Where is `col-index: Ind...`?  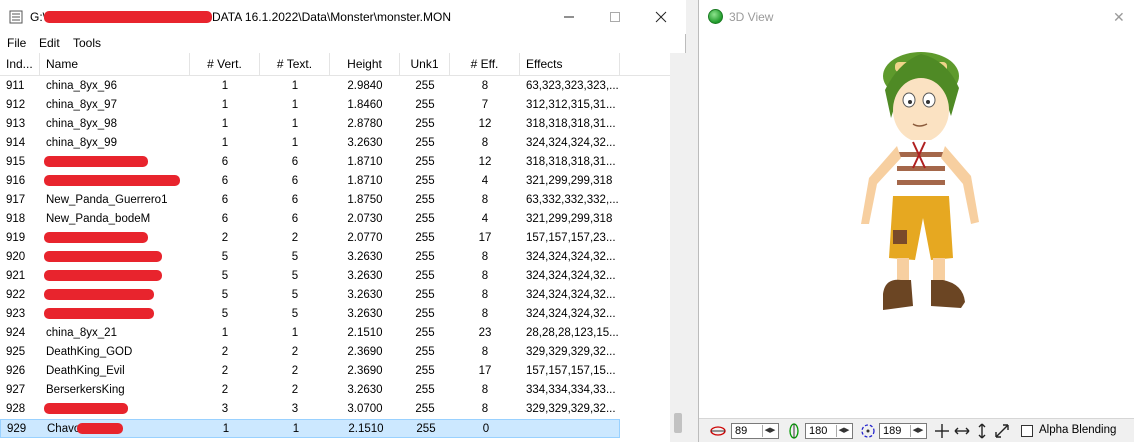 col-index: Ind... is located at coordinates (20, 64).